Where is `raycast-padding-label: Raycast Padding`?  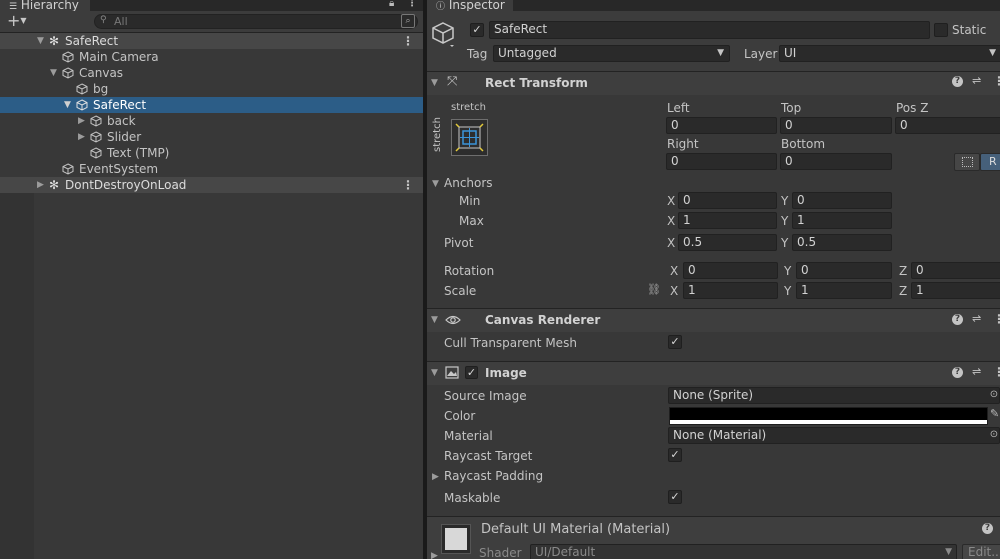
raycast-padding-label: Raycast Padding is located at coordinates (493, 476).